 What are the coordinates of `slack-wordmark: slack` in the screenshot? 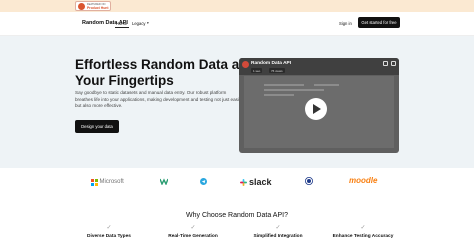 It's located at (260, 182).